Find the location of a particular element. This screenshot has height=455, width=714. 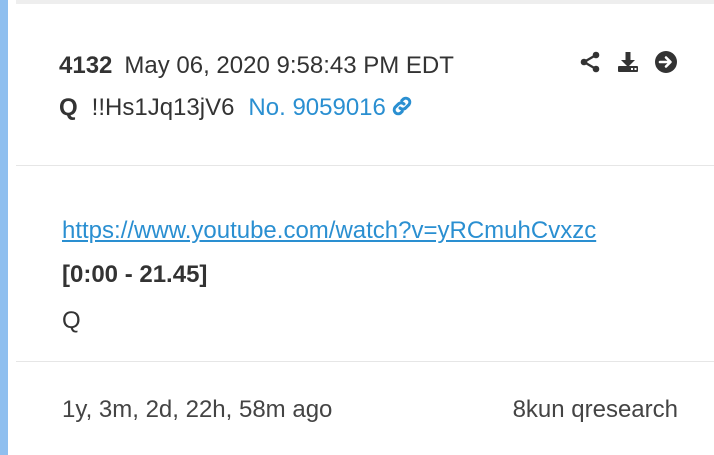

signature-text: Q is located at coordinates (71, 320).